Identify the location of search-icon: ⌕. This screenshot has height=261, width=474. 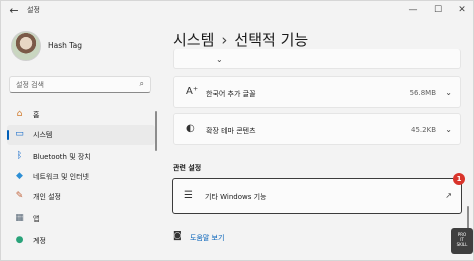
(141, 83).